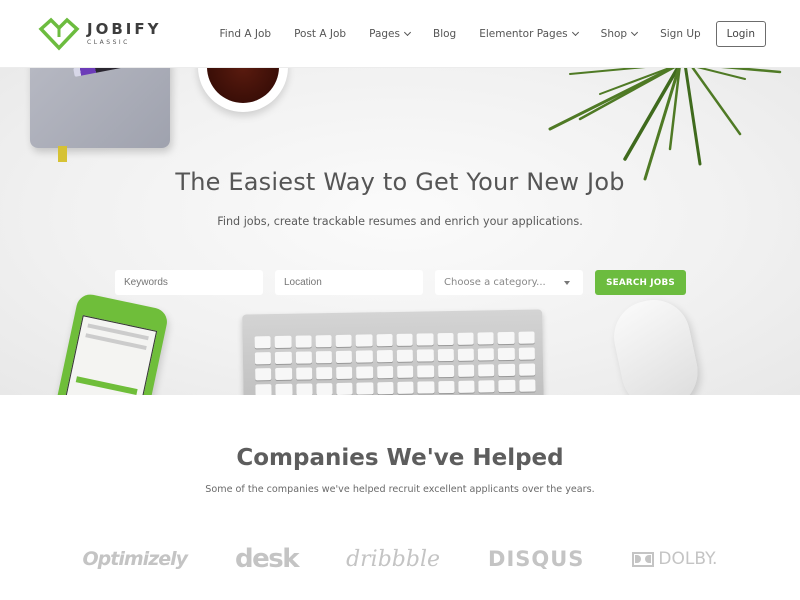 The image size is (800, 600). I want to click on nav-elementor-pages: Elementor Pages, so click(529, 34).